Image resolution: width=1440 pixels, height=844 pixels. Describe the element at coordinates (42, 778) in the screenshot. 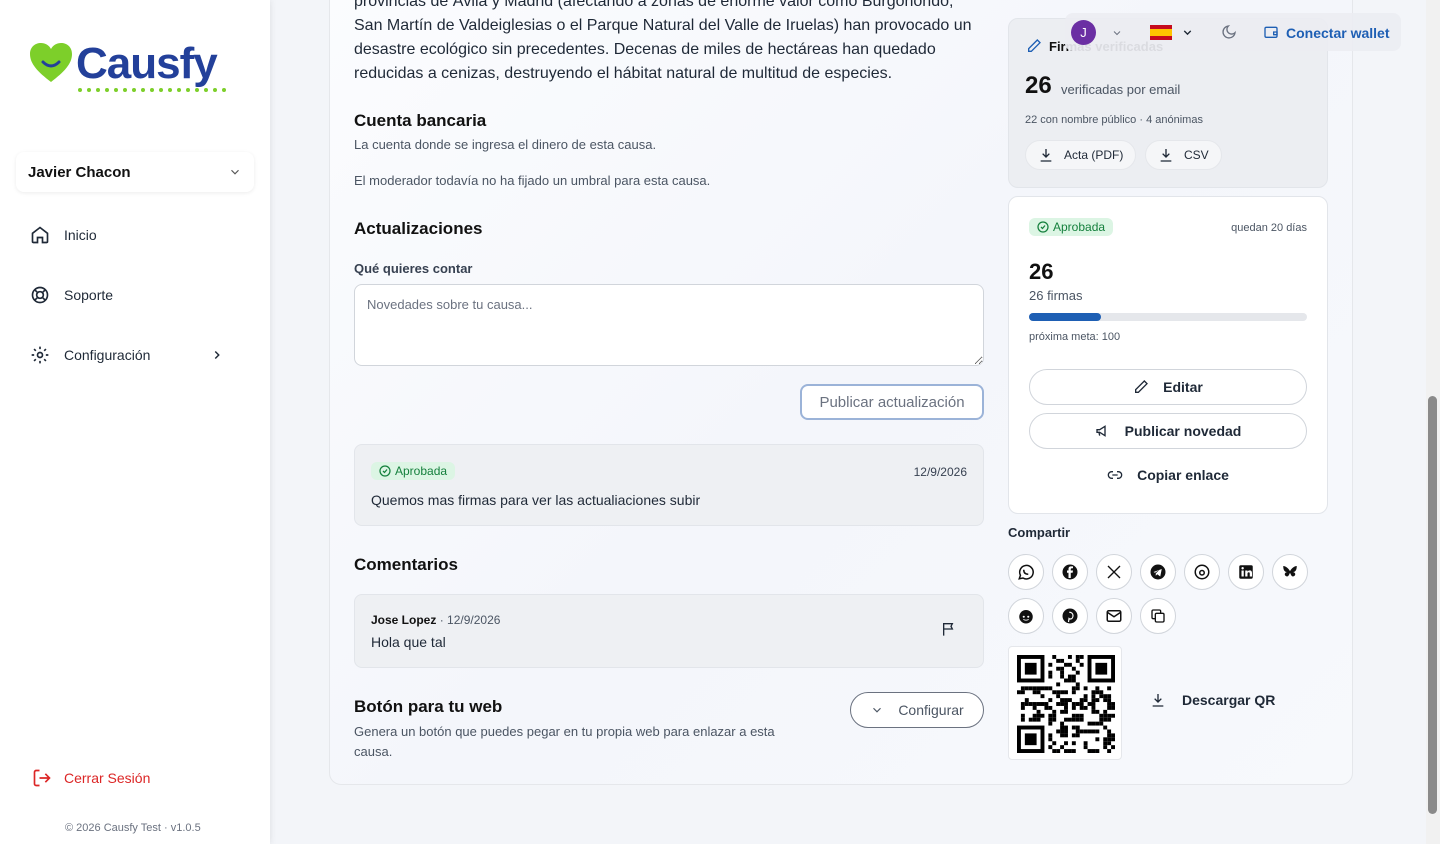

I see `logout-icon` at that location.